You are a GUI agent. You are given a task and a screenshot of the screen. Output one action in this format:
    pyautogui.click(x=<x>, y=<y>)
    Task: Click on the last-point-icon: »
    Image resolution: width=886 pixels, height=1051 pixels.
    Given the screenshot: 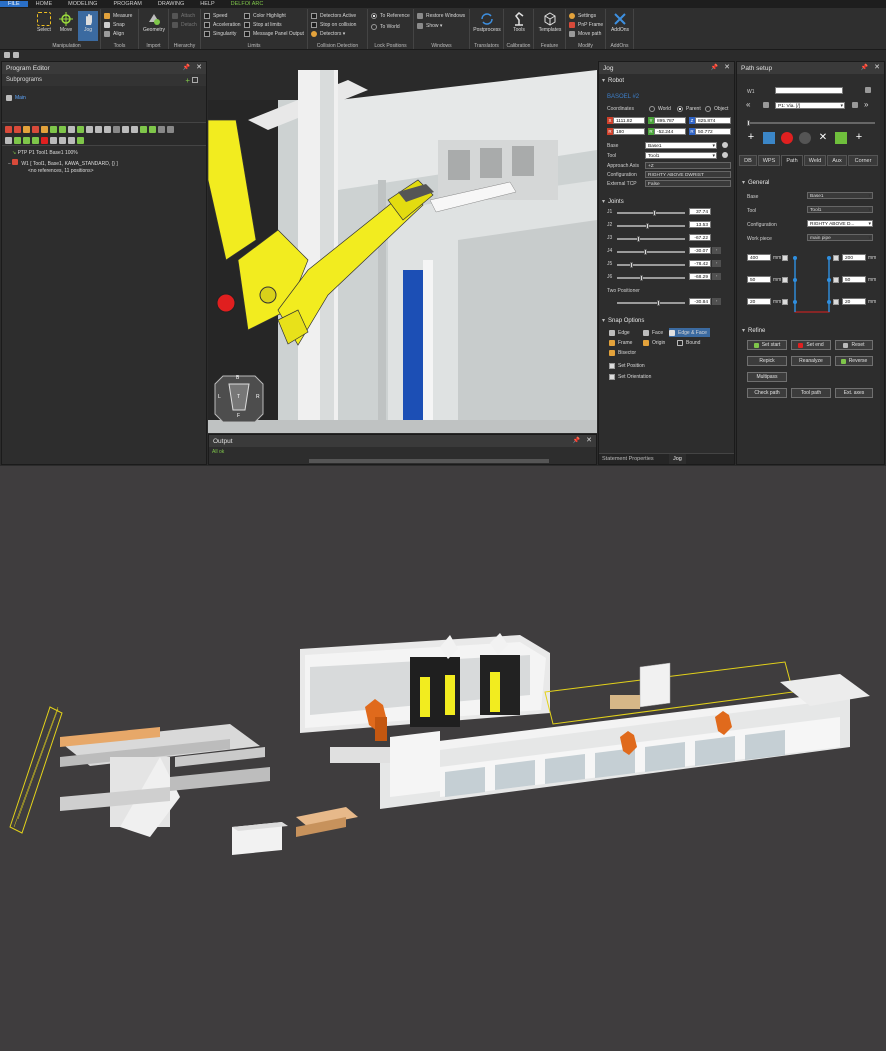 What is the action you would take?
    pyautogui.click(x=866, y=104)
    